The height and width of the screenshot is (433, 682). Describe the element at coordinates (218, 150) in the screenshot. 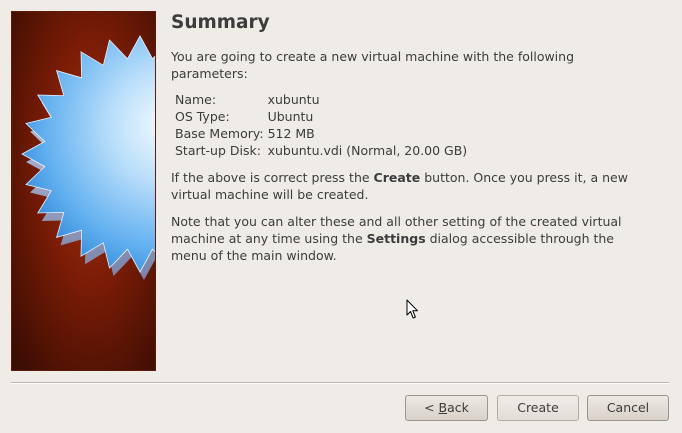

I see `parameter-key: Start-up Disk:` at that location.